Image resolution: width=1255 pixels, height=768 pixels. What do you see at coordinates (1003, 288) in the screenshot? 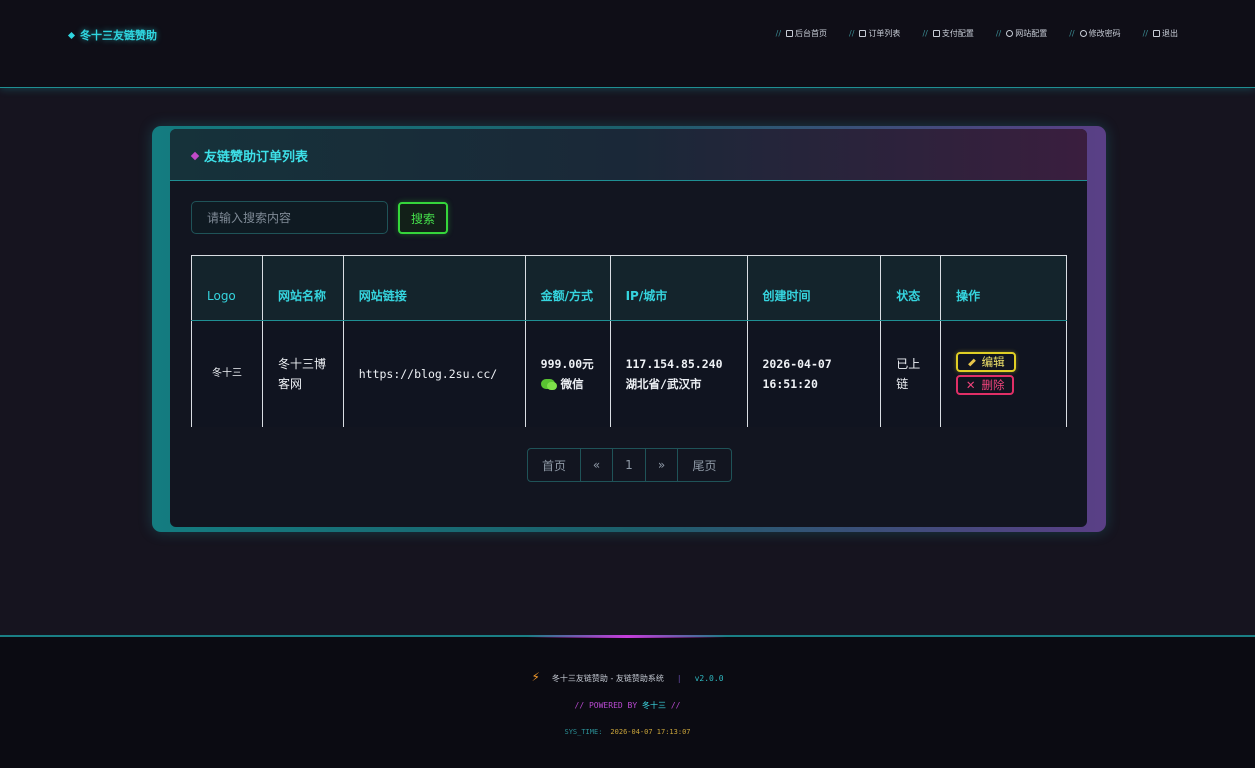
I see `col-actions: 操作` at bounding box center [1003, 288].